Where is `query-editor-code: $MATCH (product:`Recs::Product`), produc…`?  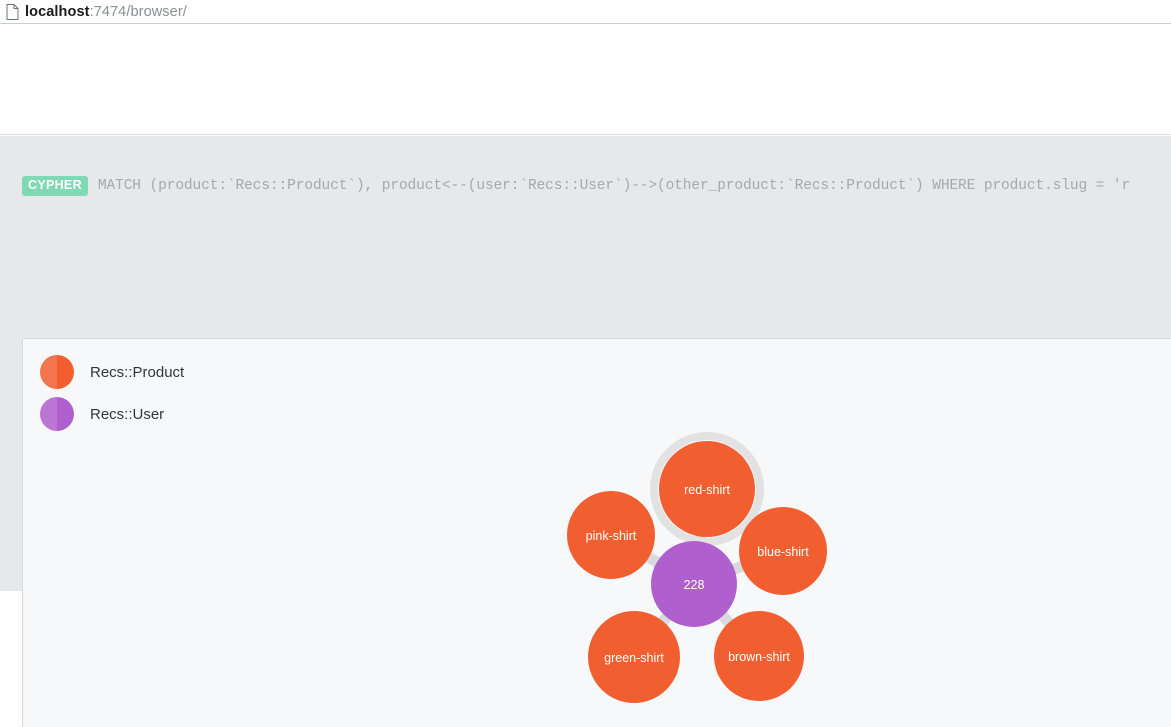
query-editor-code: $MATCH (product:`Recs::Product`), produc… is located at coordinates (545, 105).